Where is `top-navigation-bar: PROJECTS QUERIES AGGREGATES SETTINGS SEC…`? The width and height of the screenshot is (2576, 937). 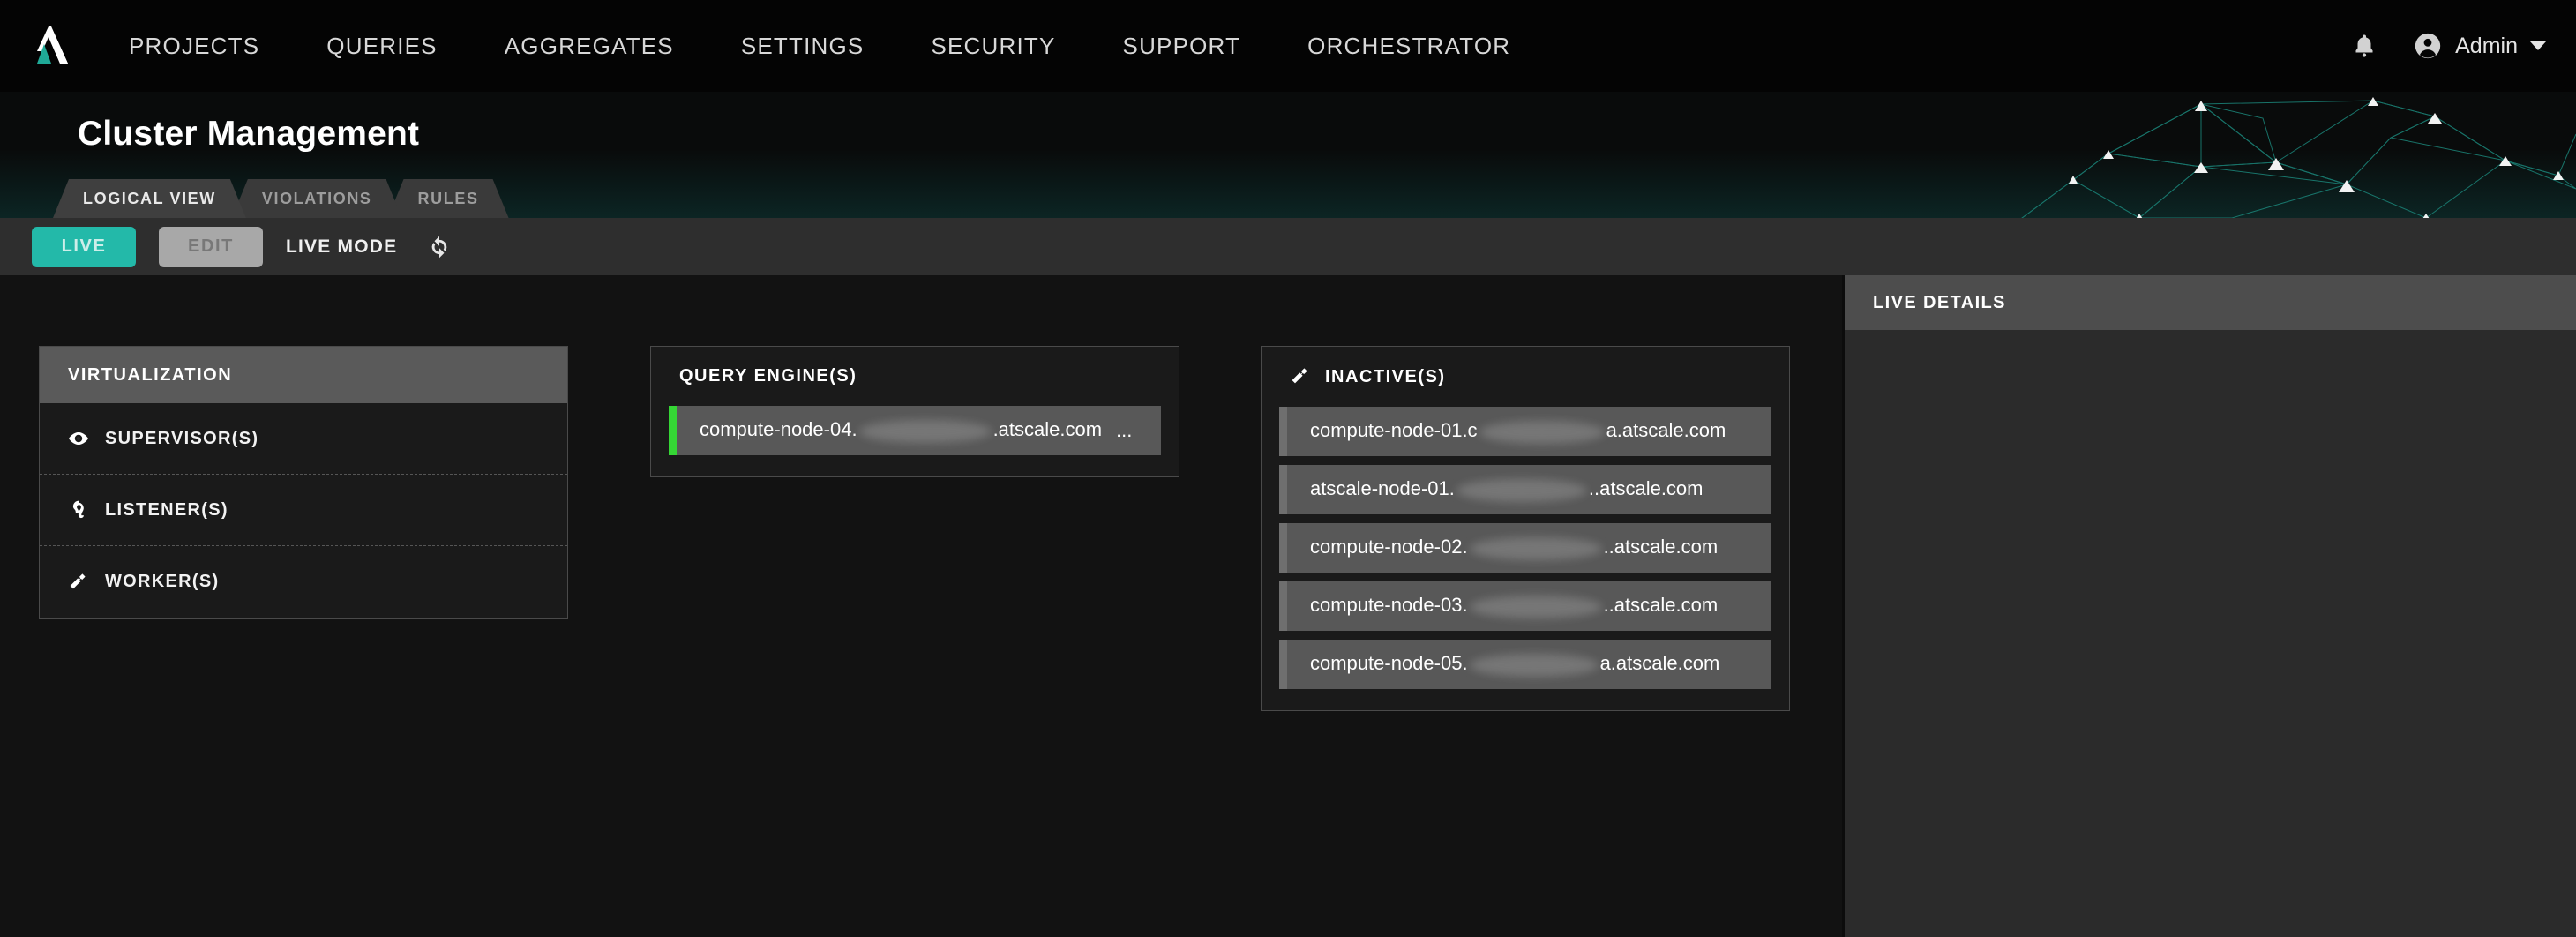 top-navigation-bar: PROJECTS QUERIES AGGREGATES SETTINGS SEC… is located at coordinates (1288, 46).